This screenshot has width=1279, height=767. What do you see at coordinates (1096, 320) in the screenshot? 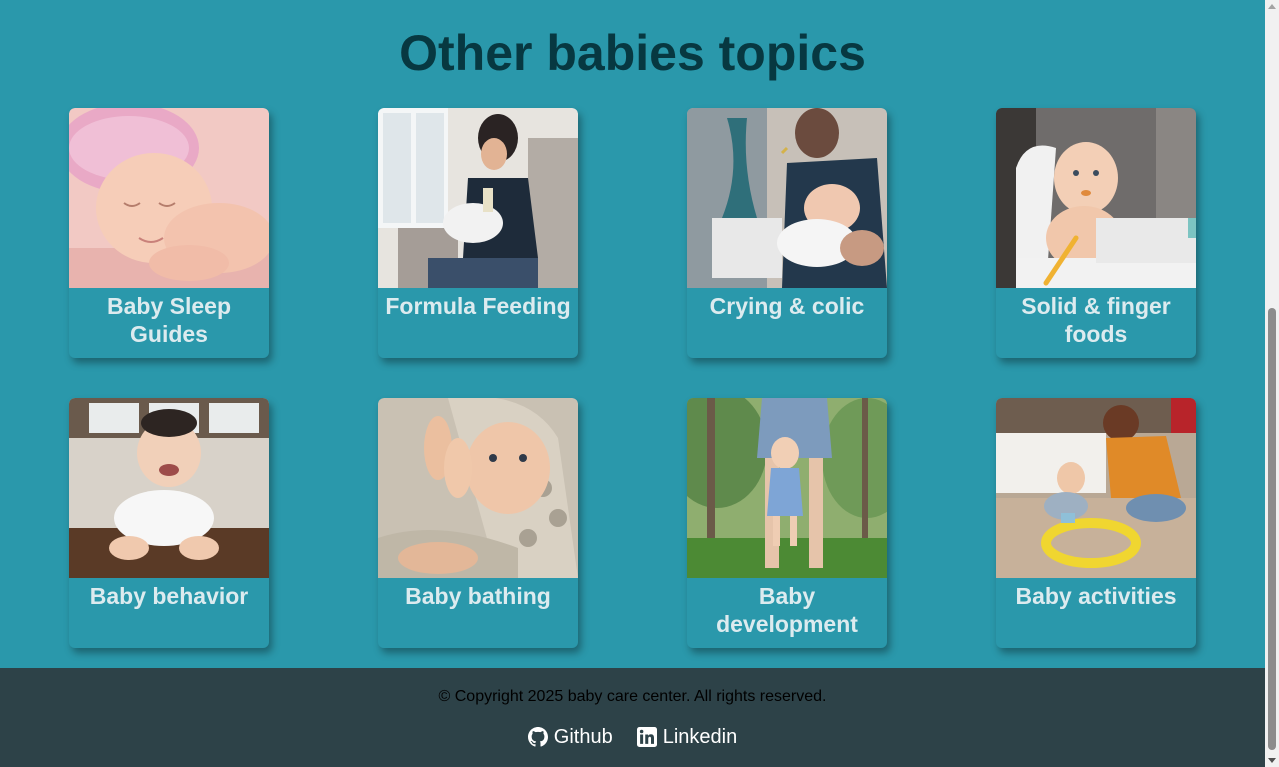
I see `topic-label: Solid & finger foods` at bounding box center [1096, 320].